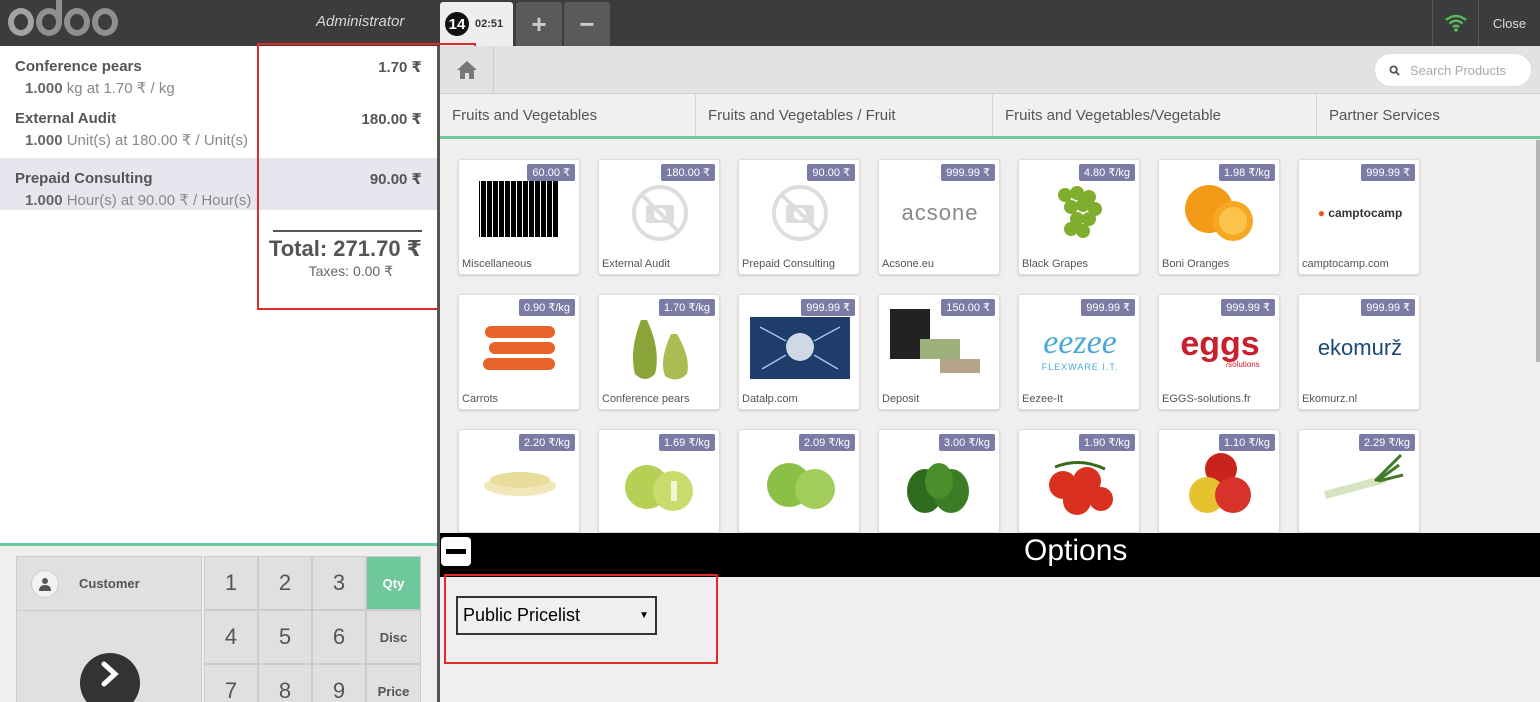 This screenshot has width=1540, height=702. I want to click on product-card: 1.98 ₹/kg Boni Oranges, so click(1219, 217).